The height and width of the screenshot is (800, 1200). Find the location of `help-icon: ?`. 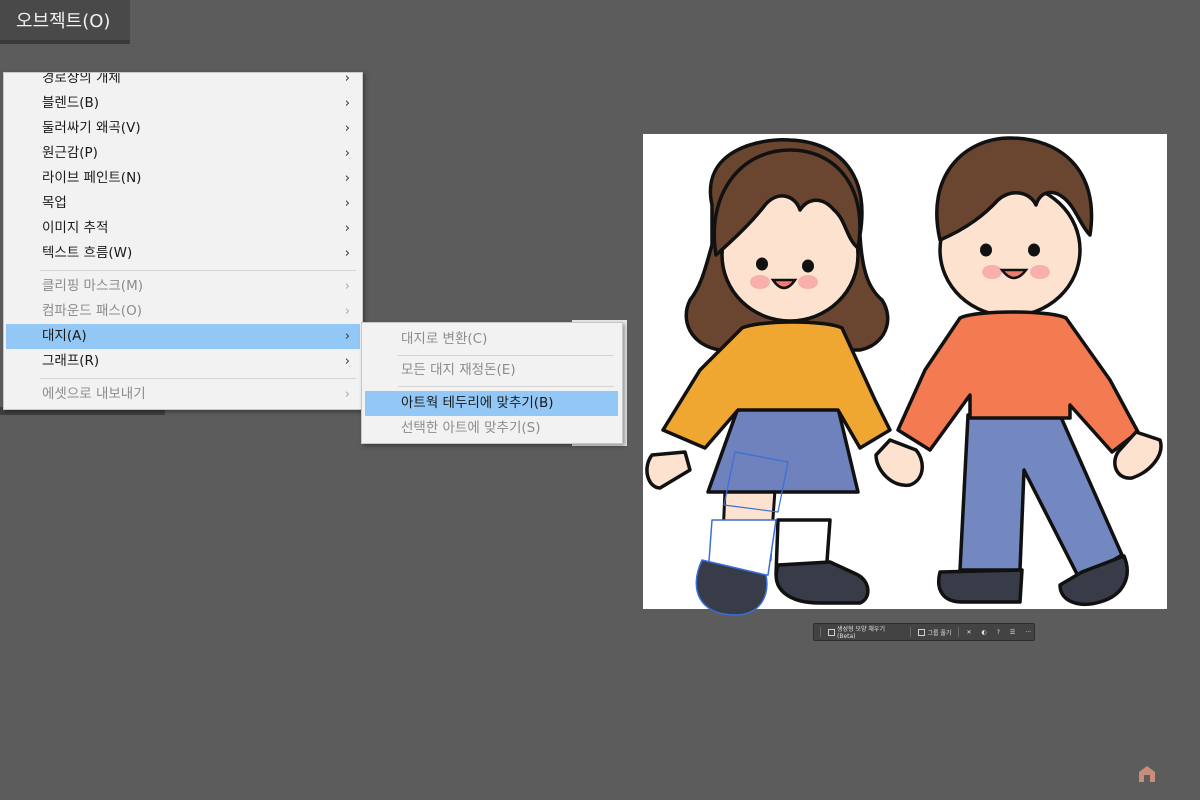

help-icon: ? is located at coordinates (998, 632).